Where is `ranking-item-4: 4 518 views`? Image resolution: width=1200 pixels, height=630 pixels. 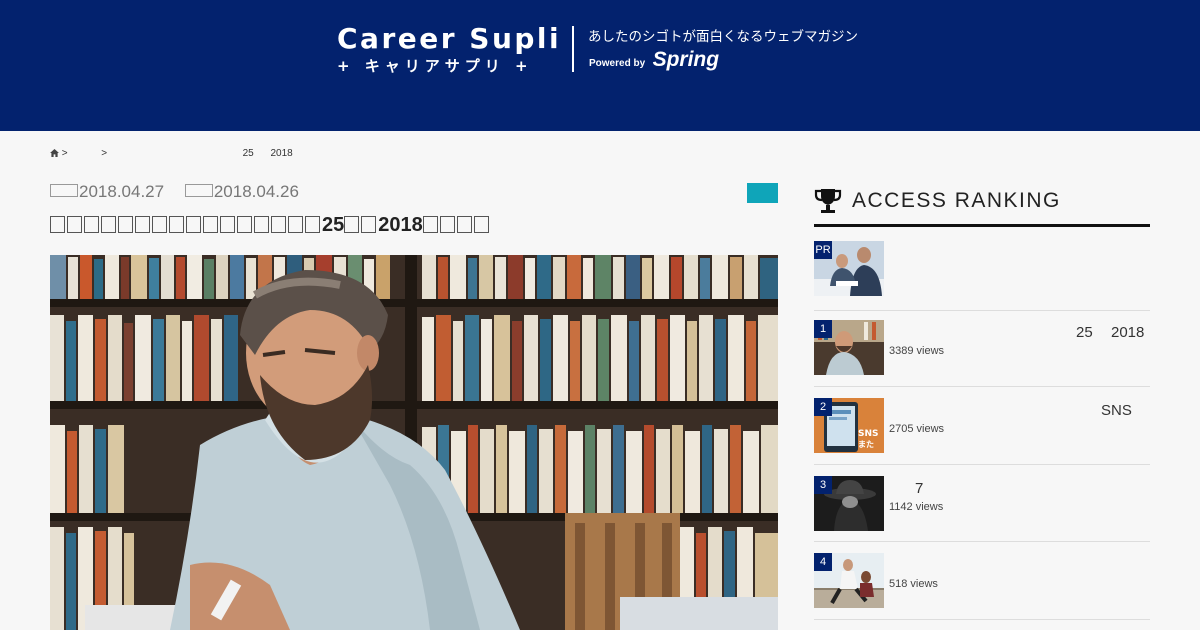 ranking-item-4: 4 518 views is located at coordinates (982, 585).